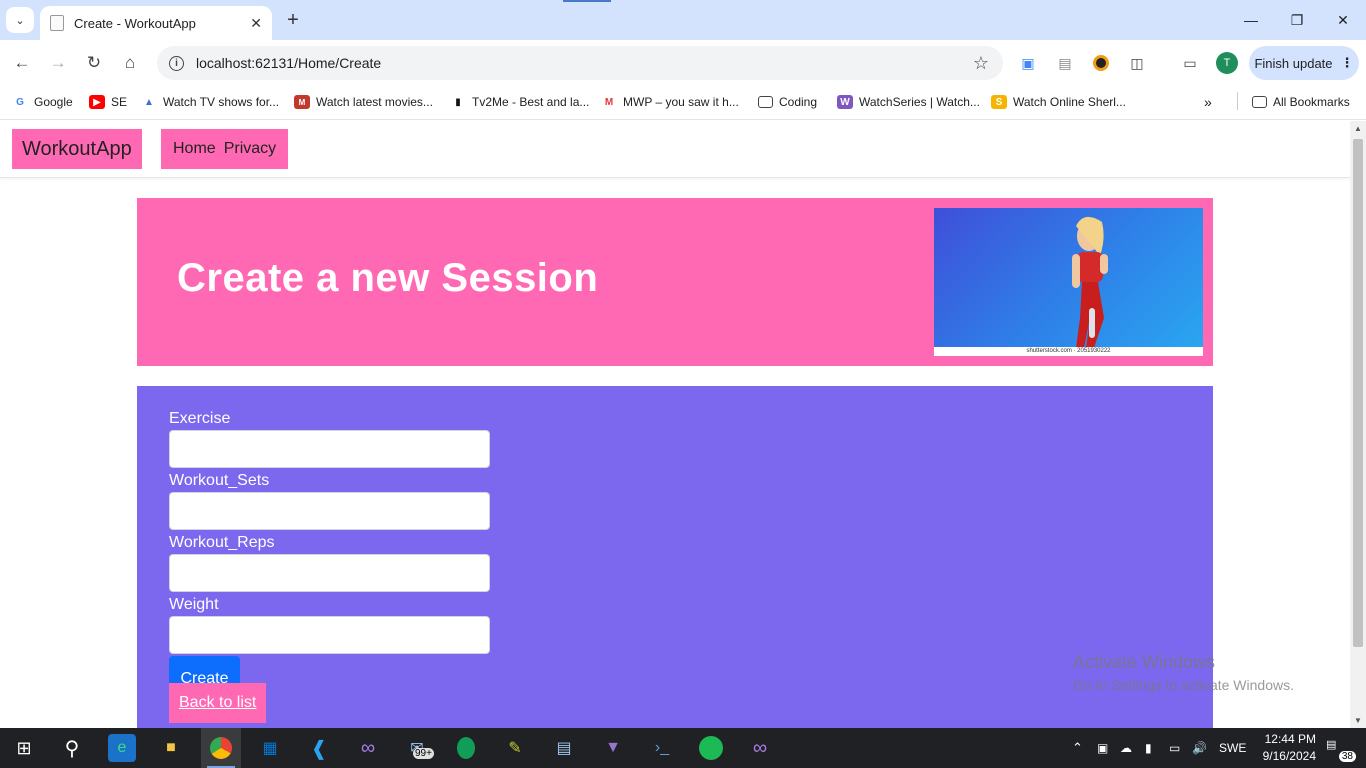  Describe the element at coordinates (58, 63) in the screenshot. I see `forward-arrow-icon: →` at that location.